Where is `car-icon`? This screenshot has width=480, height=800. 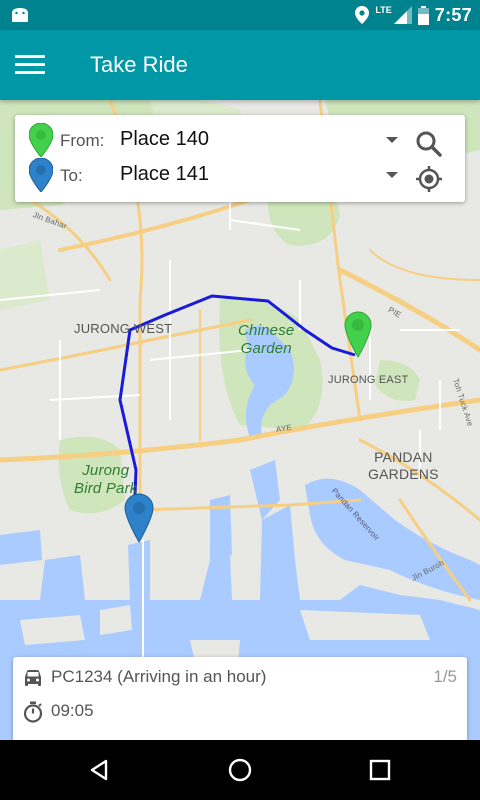 car-icon is located at coordinates (33, 678).